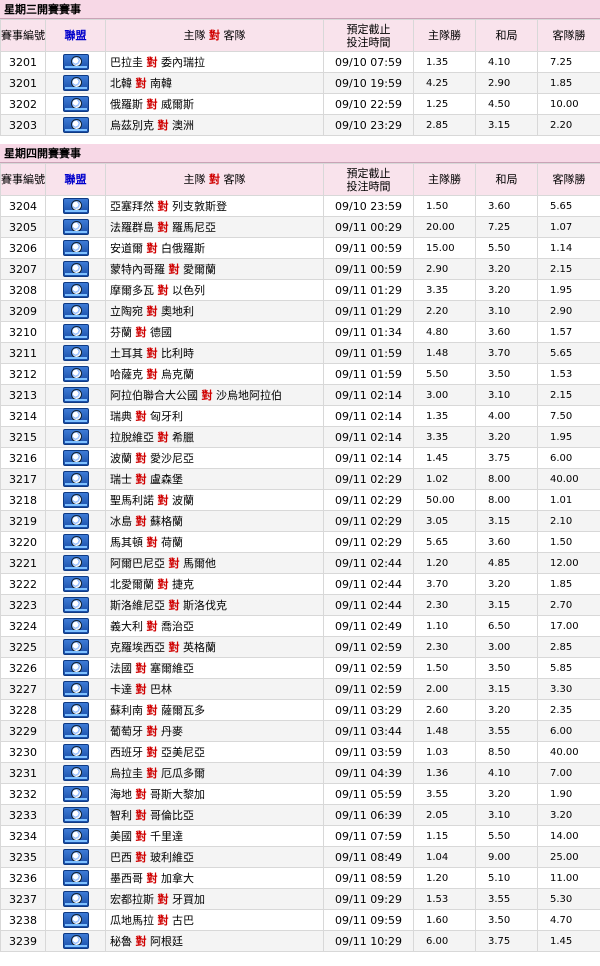 The image size is (600, 966). Describe the element at coordinates (568, 815) in the screenshot. I see `odds-away-win: 3.20` at that location.